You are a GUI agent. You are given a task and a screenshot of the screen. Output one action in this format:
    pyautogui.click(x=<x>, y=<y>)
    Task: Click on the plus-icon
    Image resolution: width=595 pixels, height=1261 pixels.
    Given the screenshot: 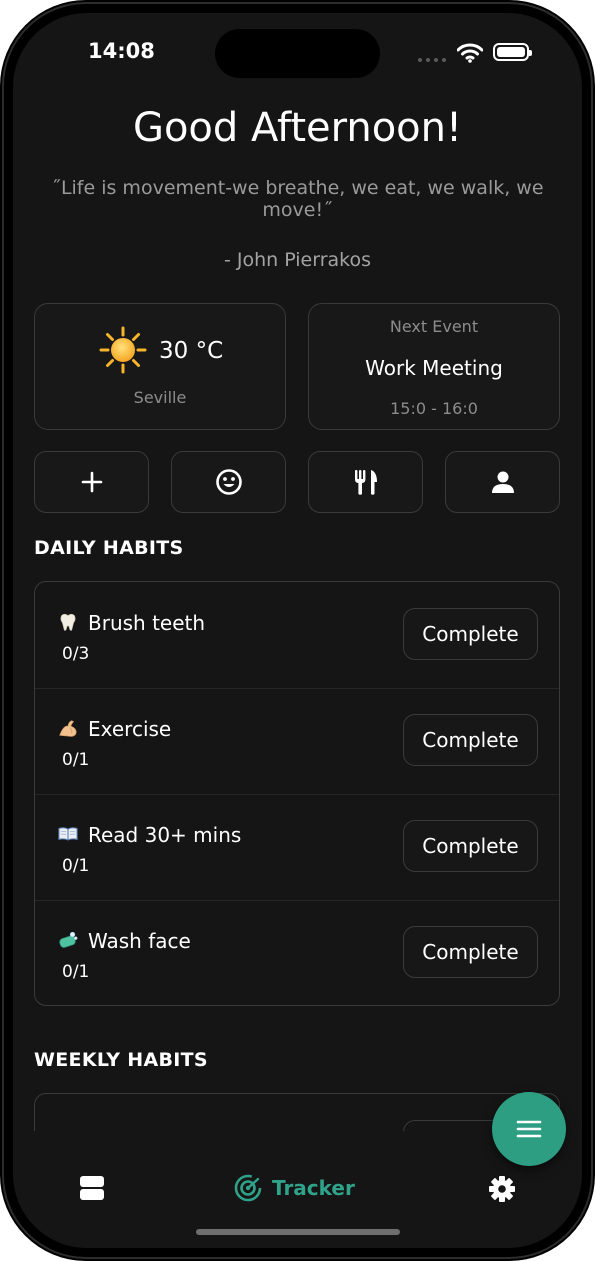 What is the action you would take?
    pyautogui.click(x=91, y=482)
    